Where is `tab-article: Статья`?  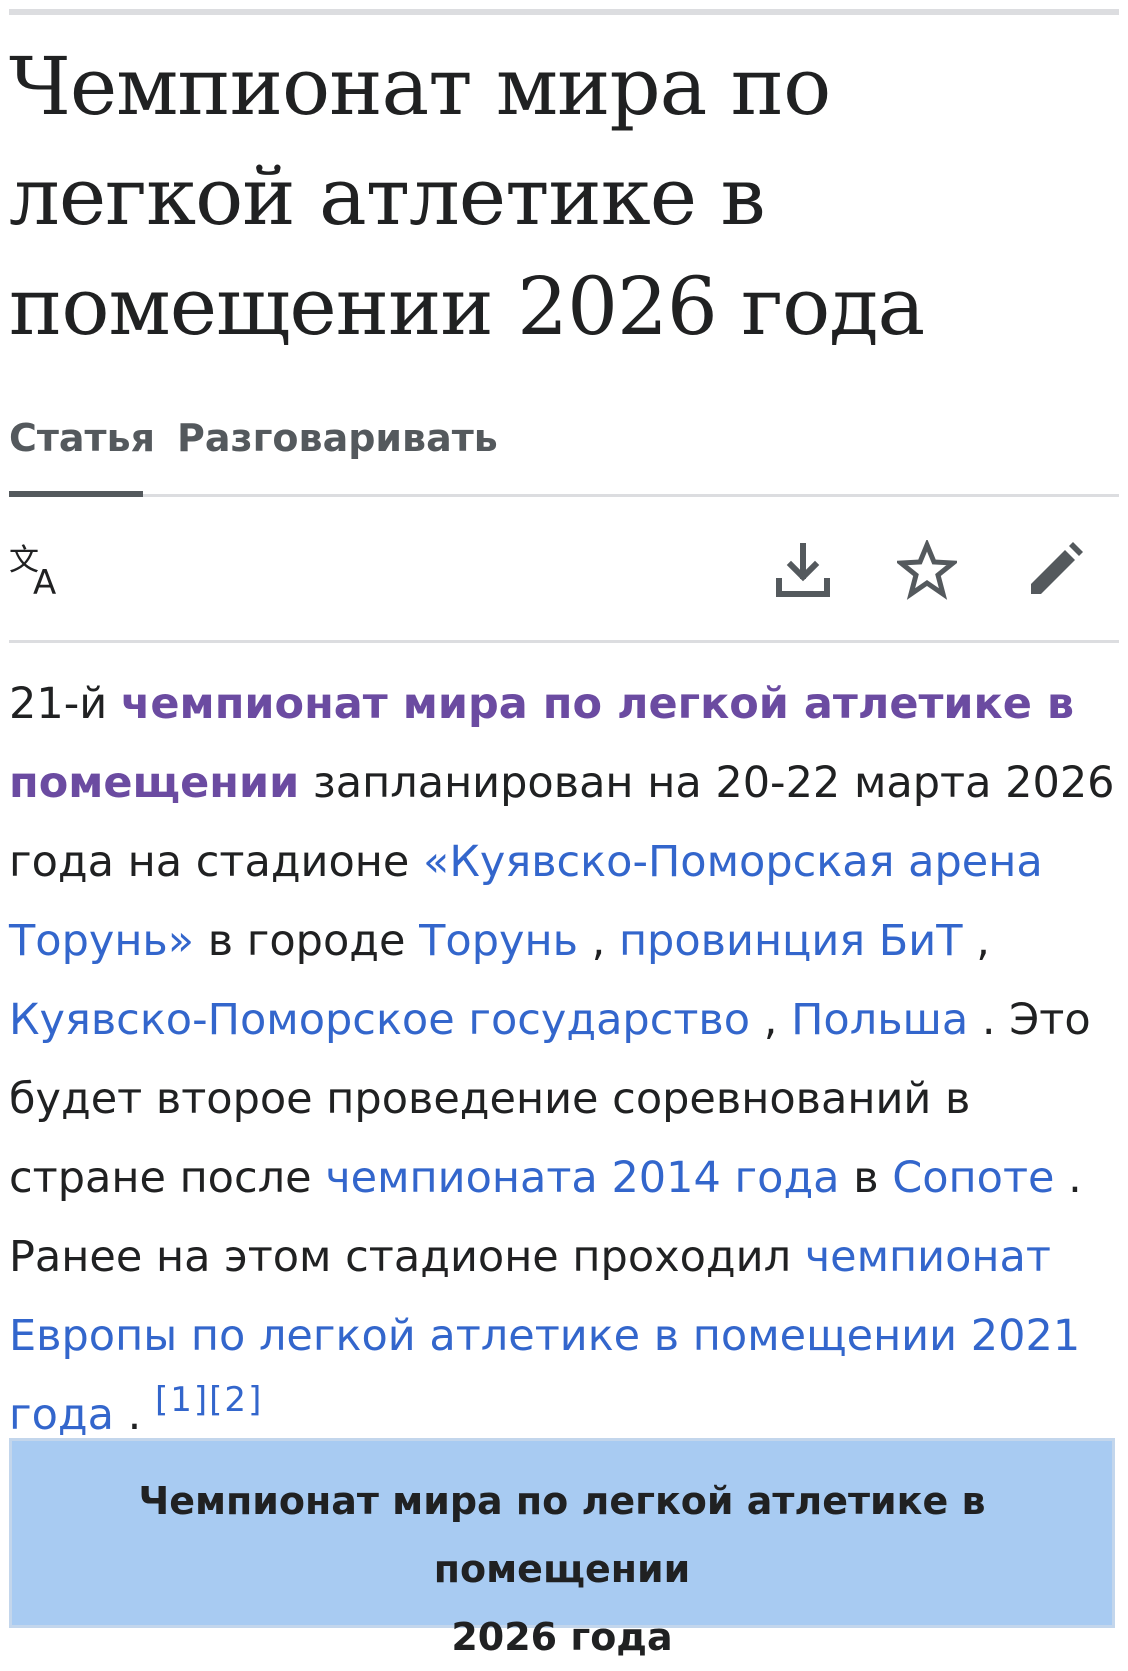 tab-article: Статья is located at coordinates (82, 438).